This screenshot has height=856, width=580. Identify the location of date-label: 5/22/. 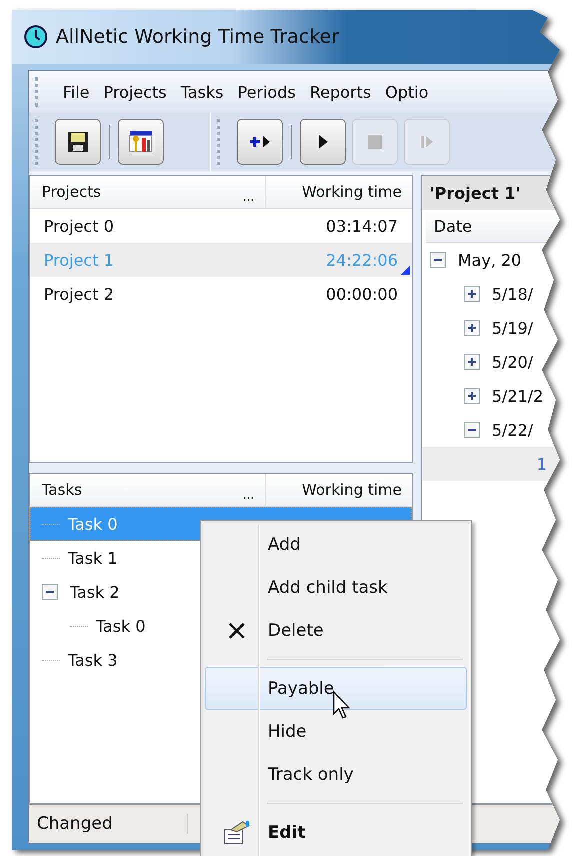
(513, 430).